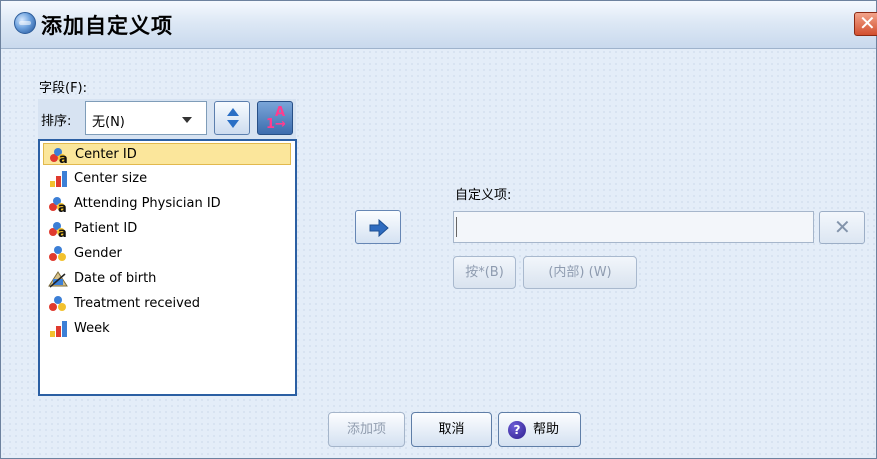 This screenshot has height=459, width=877. I want to click on list-item: Center size, so click(167, 179).